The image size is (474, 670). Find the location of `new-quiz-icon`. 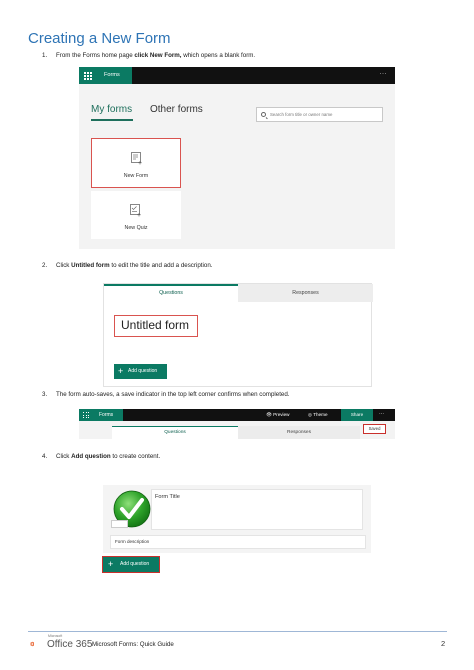

new-quiz-icon is located at coordinates (135, 210).